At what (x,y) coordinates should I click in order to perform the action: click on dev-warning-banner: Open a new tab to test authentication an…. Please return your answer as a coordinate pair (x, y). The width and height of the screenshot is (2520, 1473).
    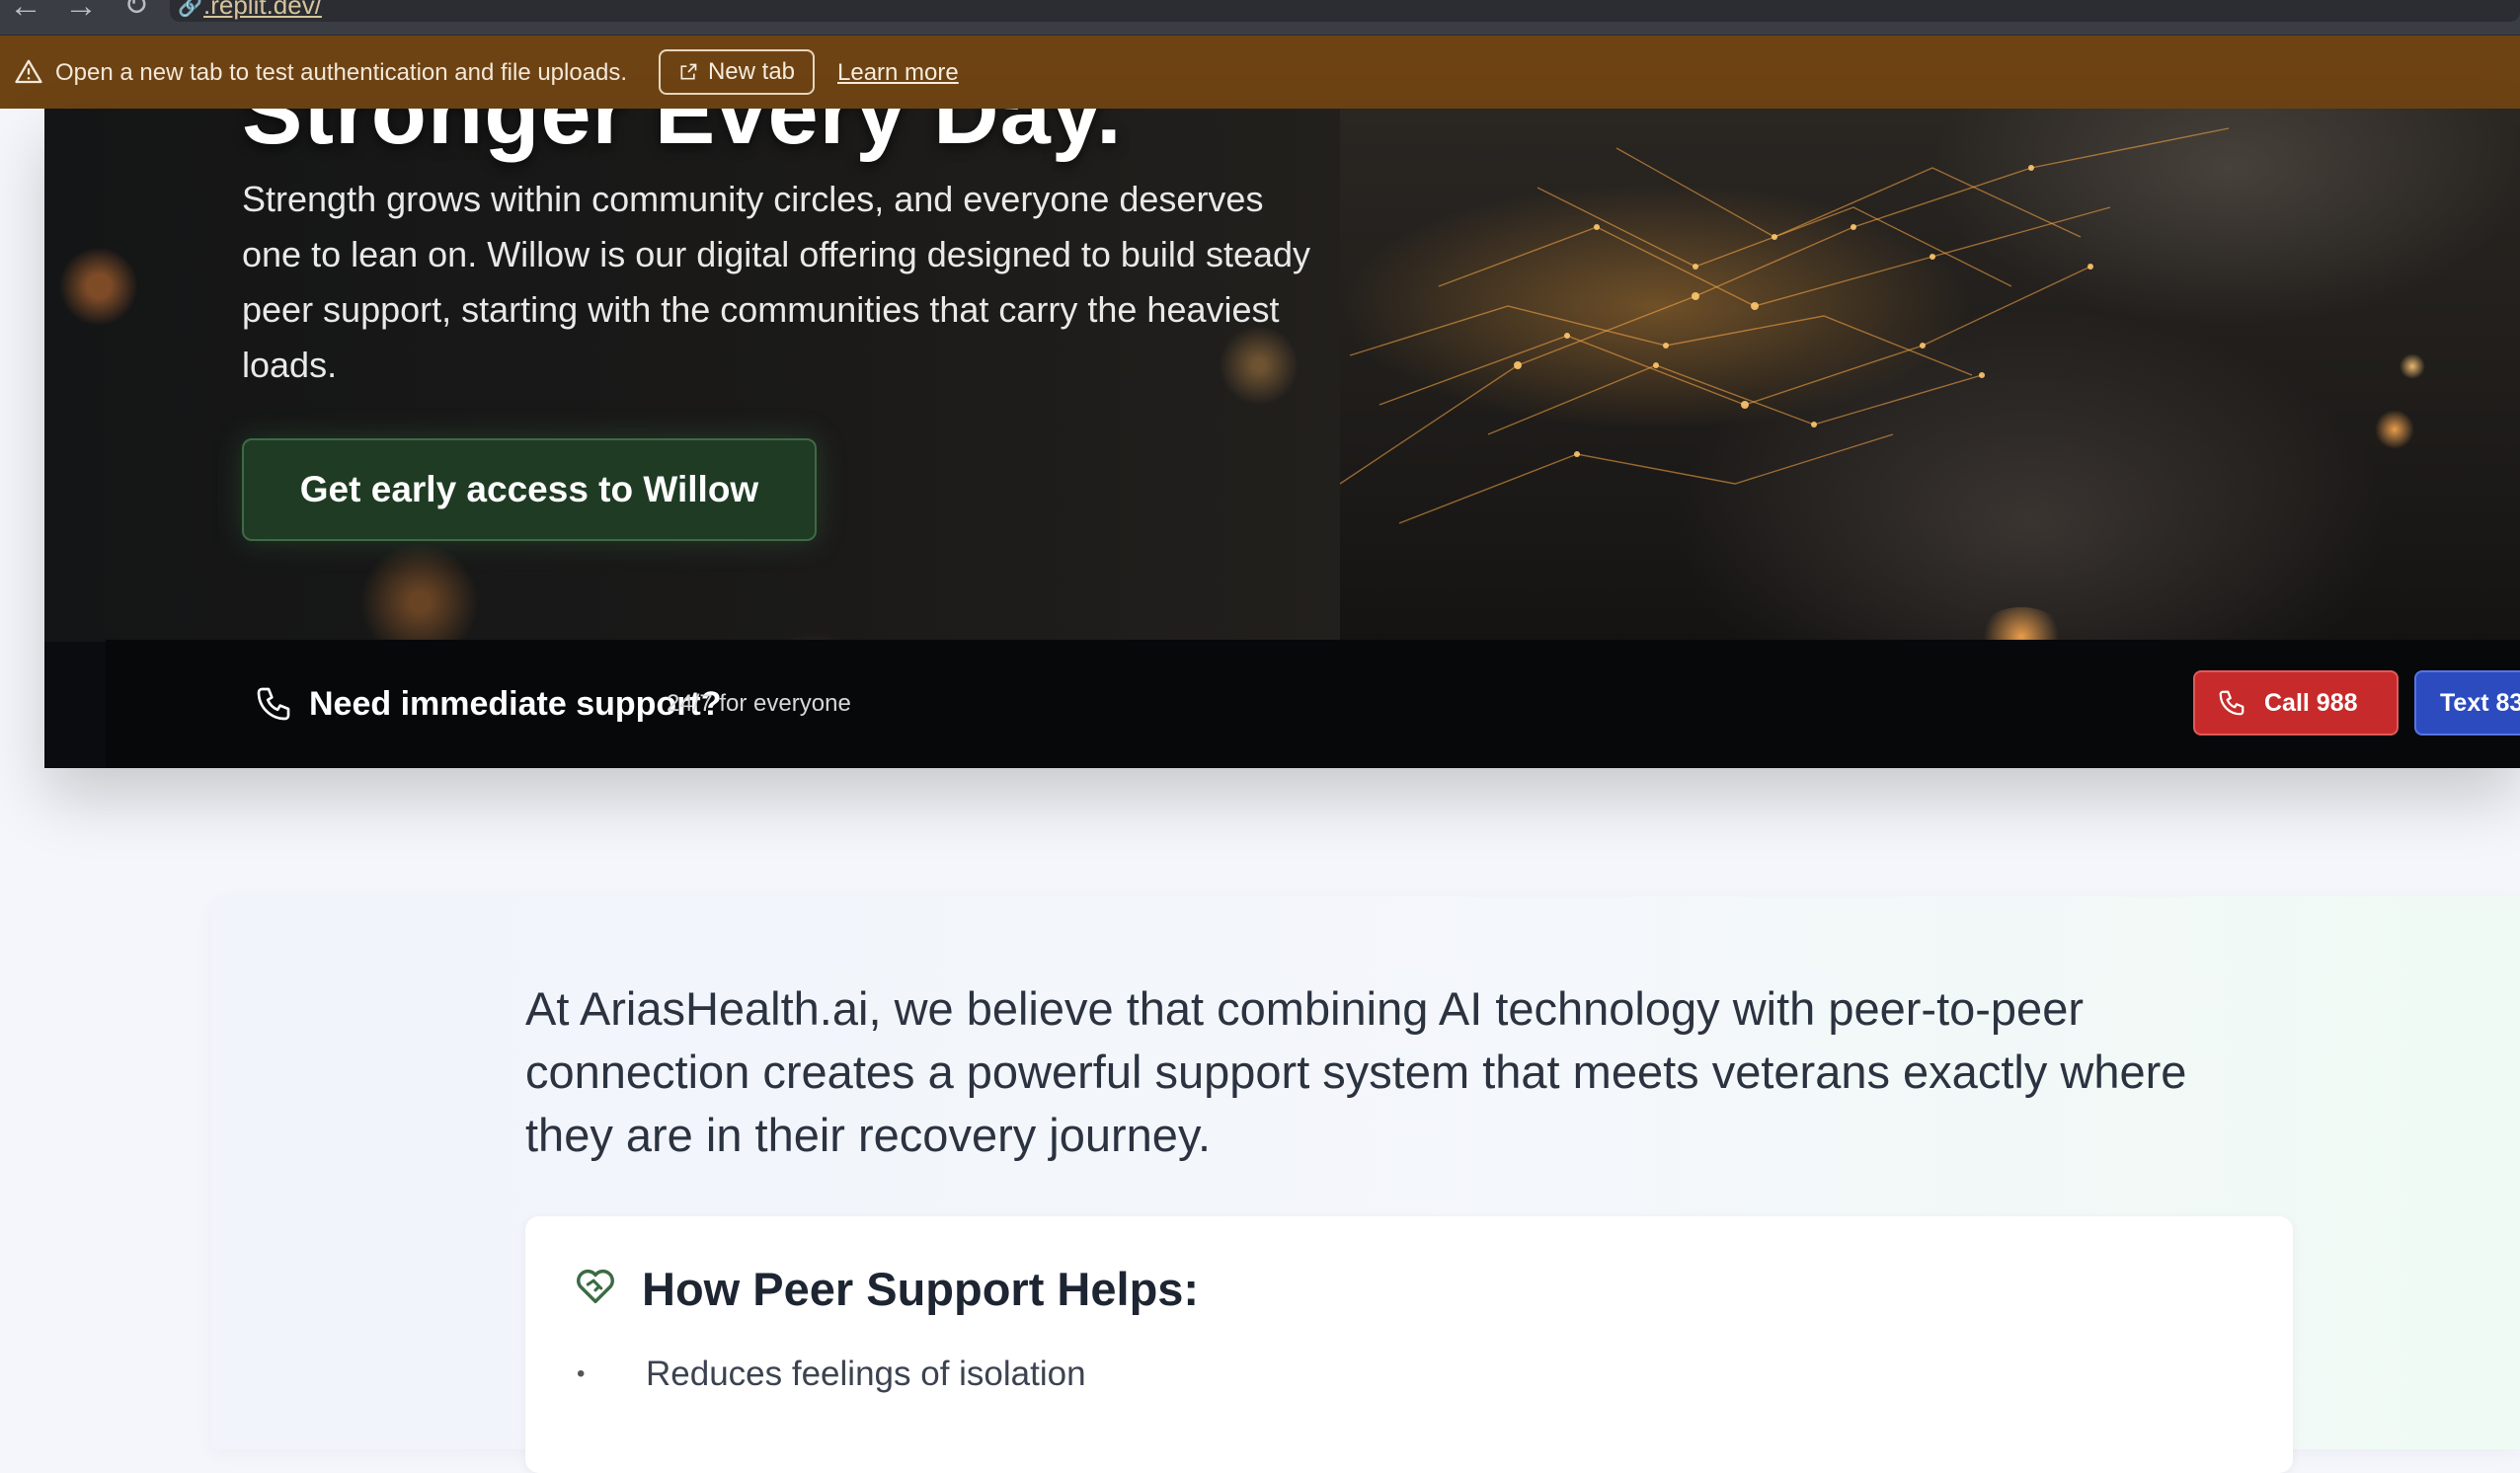
    Looking at the image, I should click on (1260, 72).